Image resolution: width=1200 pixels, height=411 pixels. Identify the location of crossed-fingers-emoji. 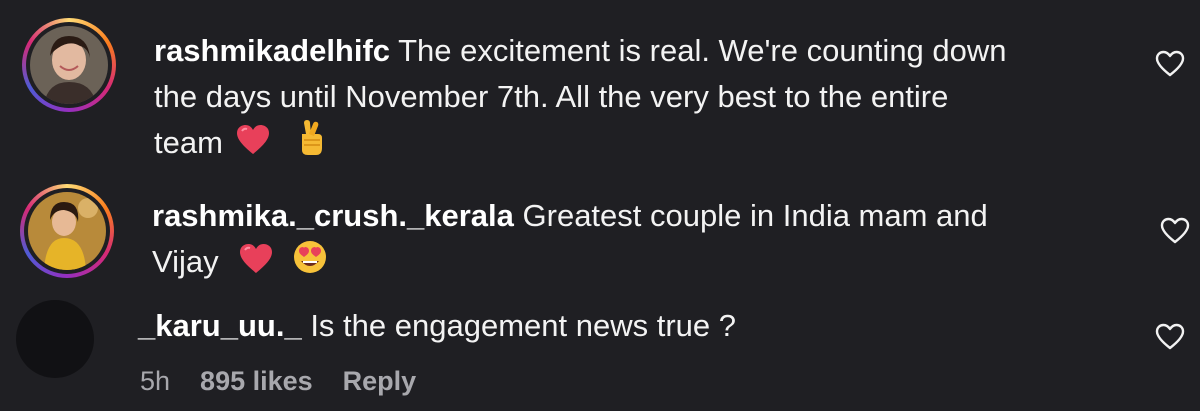
(310, 144).